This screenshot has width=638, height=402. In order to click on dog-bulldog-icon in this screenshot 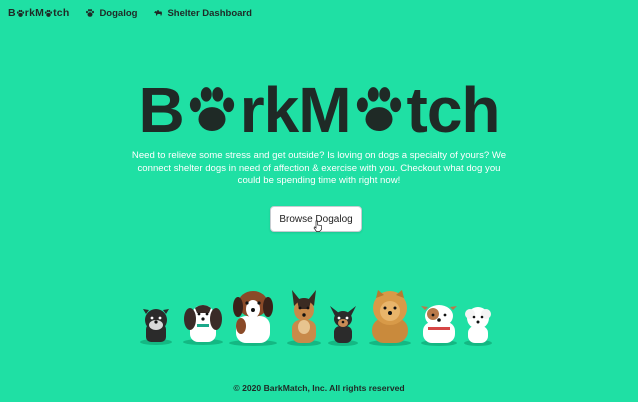, I will do `click(439, 324)`.